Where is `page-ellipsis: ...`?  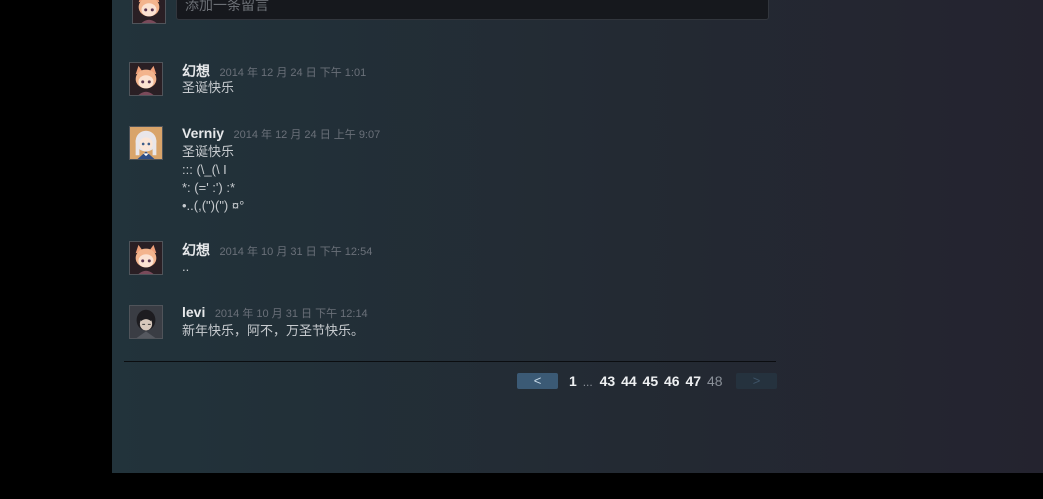
page-ellipsis: ... is located at coordinates (587, 382).